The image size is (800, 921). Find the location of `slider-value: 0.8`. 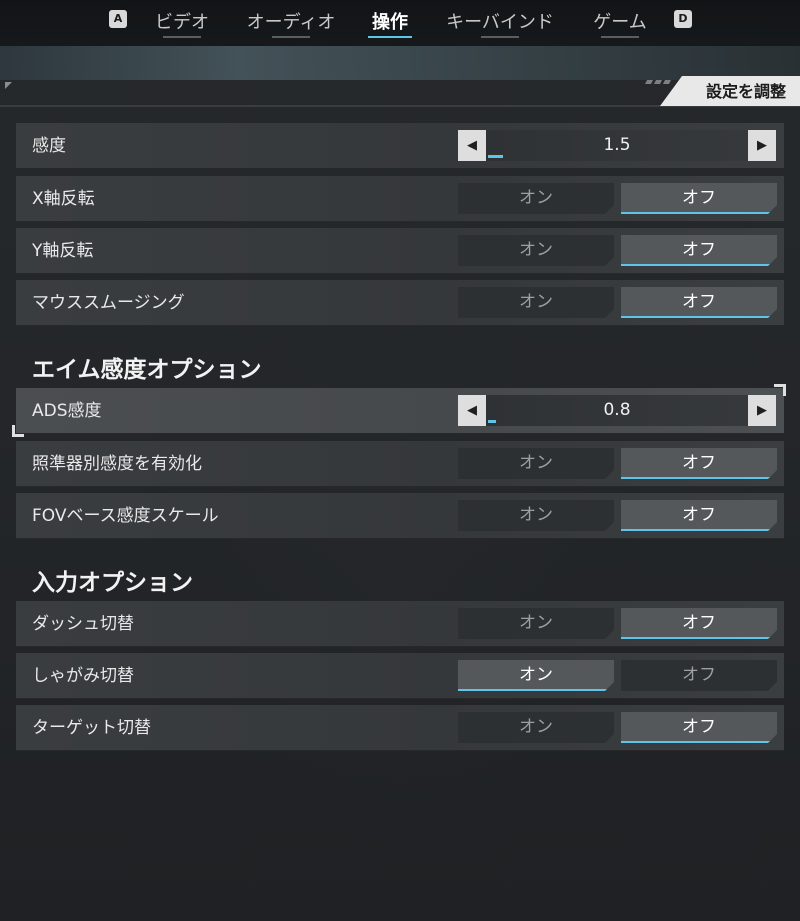

slider-value: 0.8 is located at coordinates (617, 410).